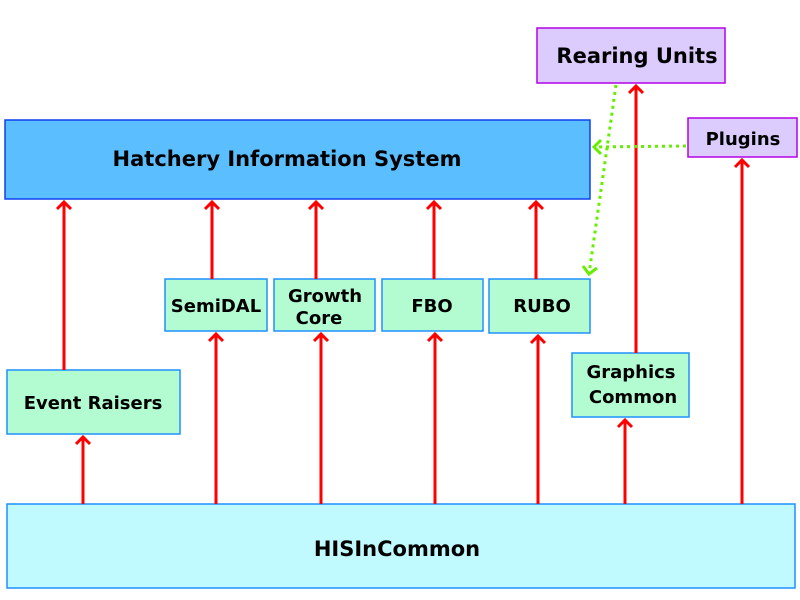  What do you see at coordinates (325, 296) in the screenshot?
I see `label-growth: Growth` at bounding box center [325, 296].